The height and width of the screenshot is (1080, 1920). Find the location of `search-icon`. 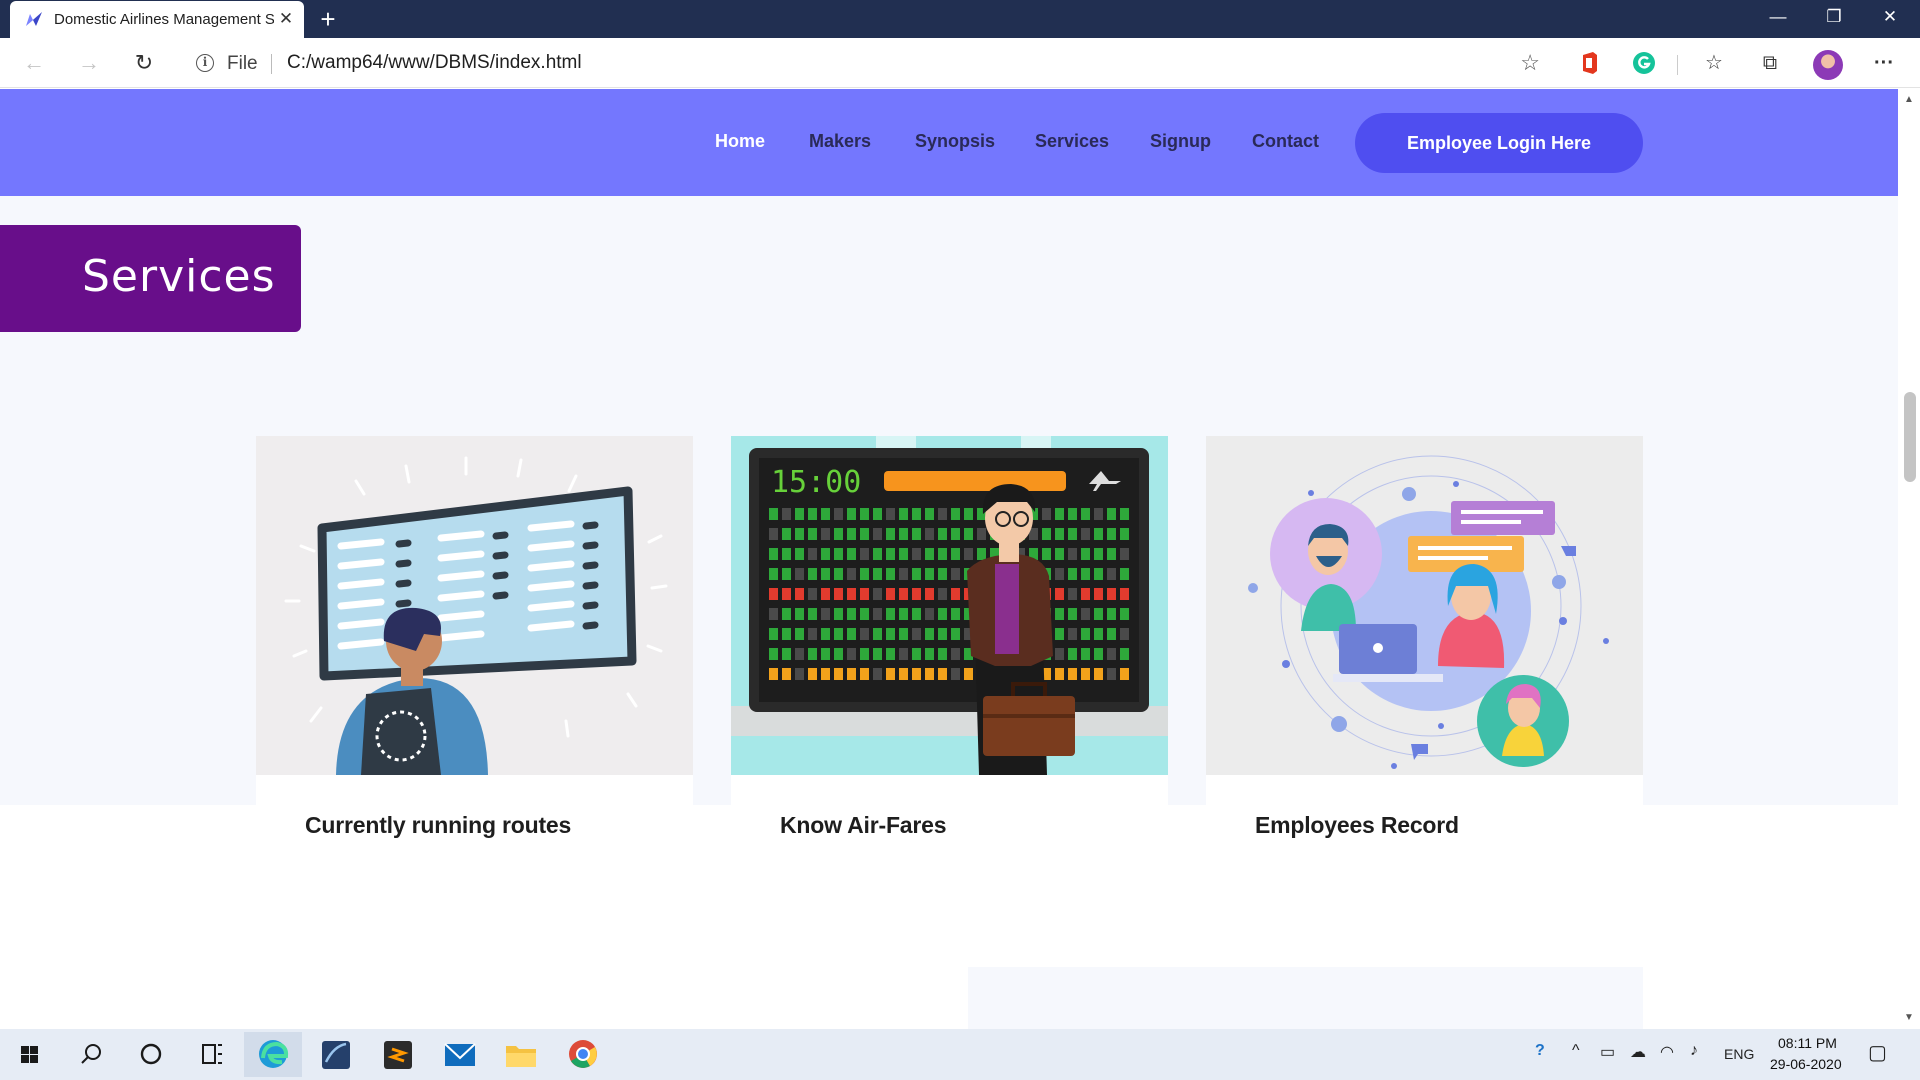

search-icon is located at coordinates (91, 1054).